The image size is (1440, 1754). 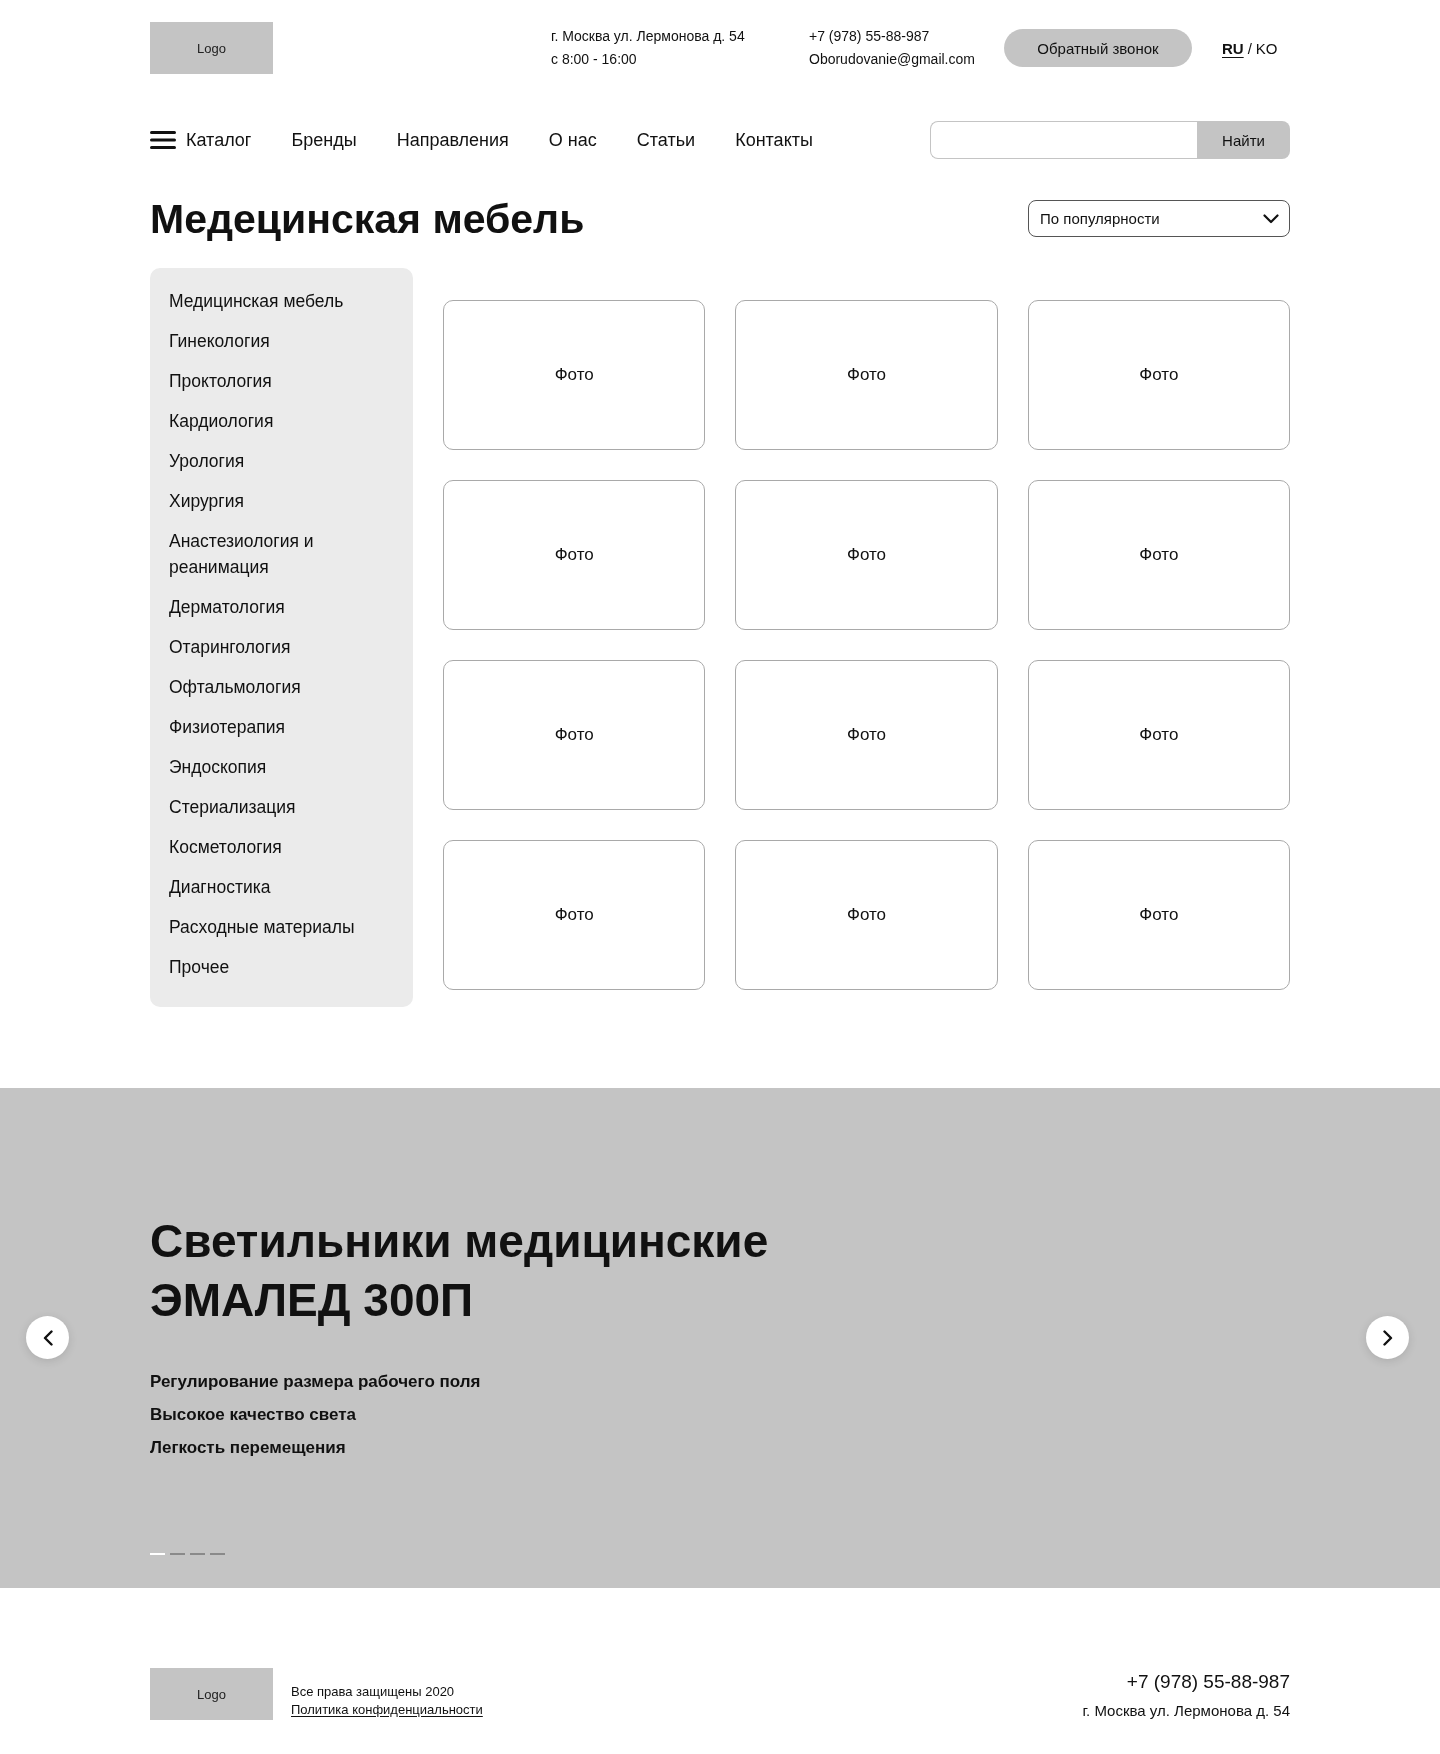 What do you see at coordinates (235, 687) in the screenshot?
I see `category-link: Офтальмология` at bounding box center [235, 687].